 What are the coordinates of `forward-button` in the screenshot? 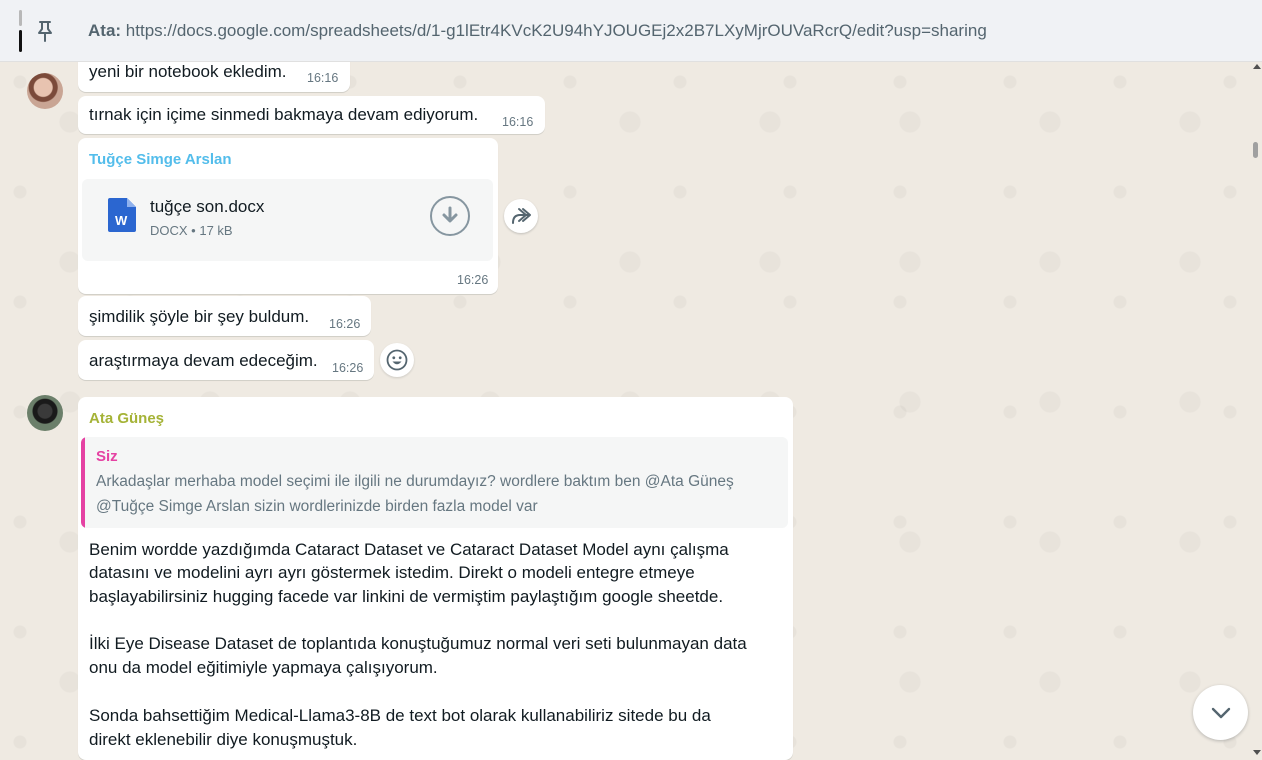 It's located at (521, 216).